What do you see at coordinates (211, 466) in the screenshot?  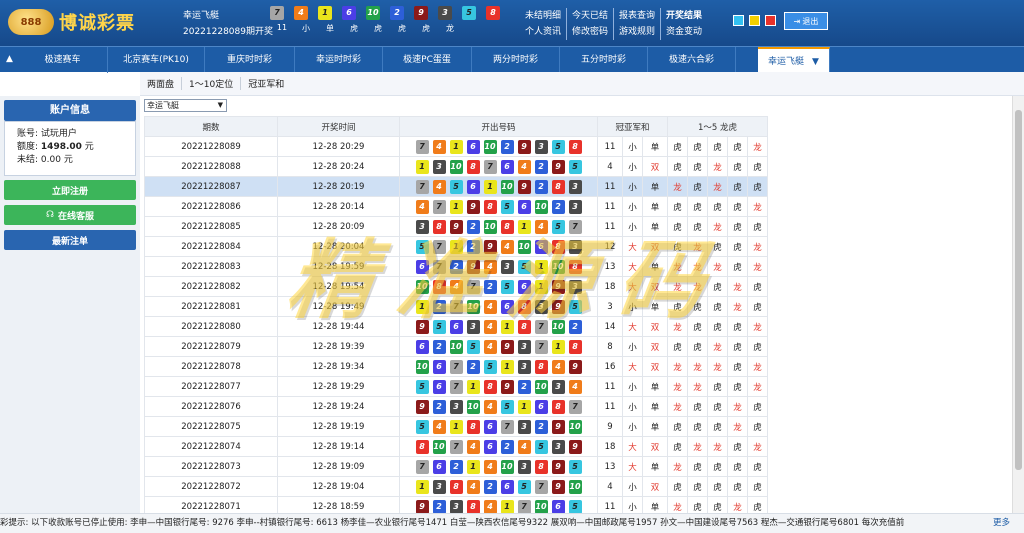 I see `cell-issue: 20221228073` at bounding box center [211, 466].